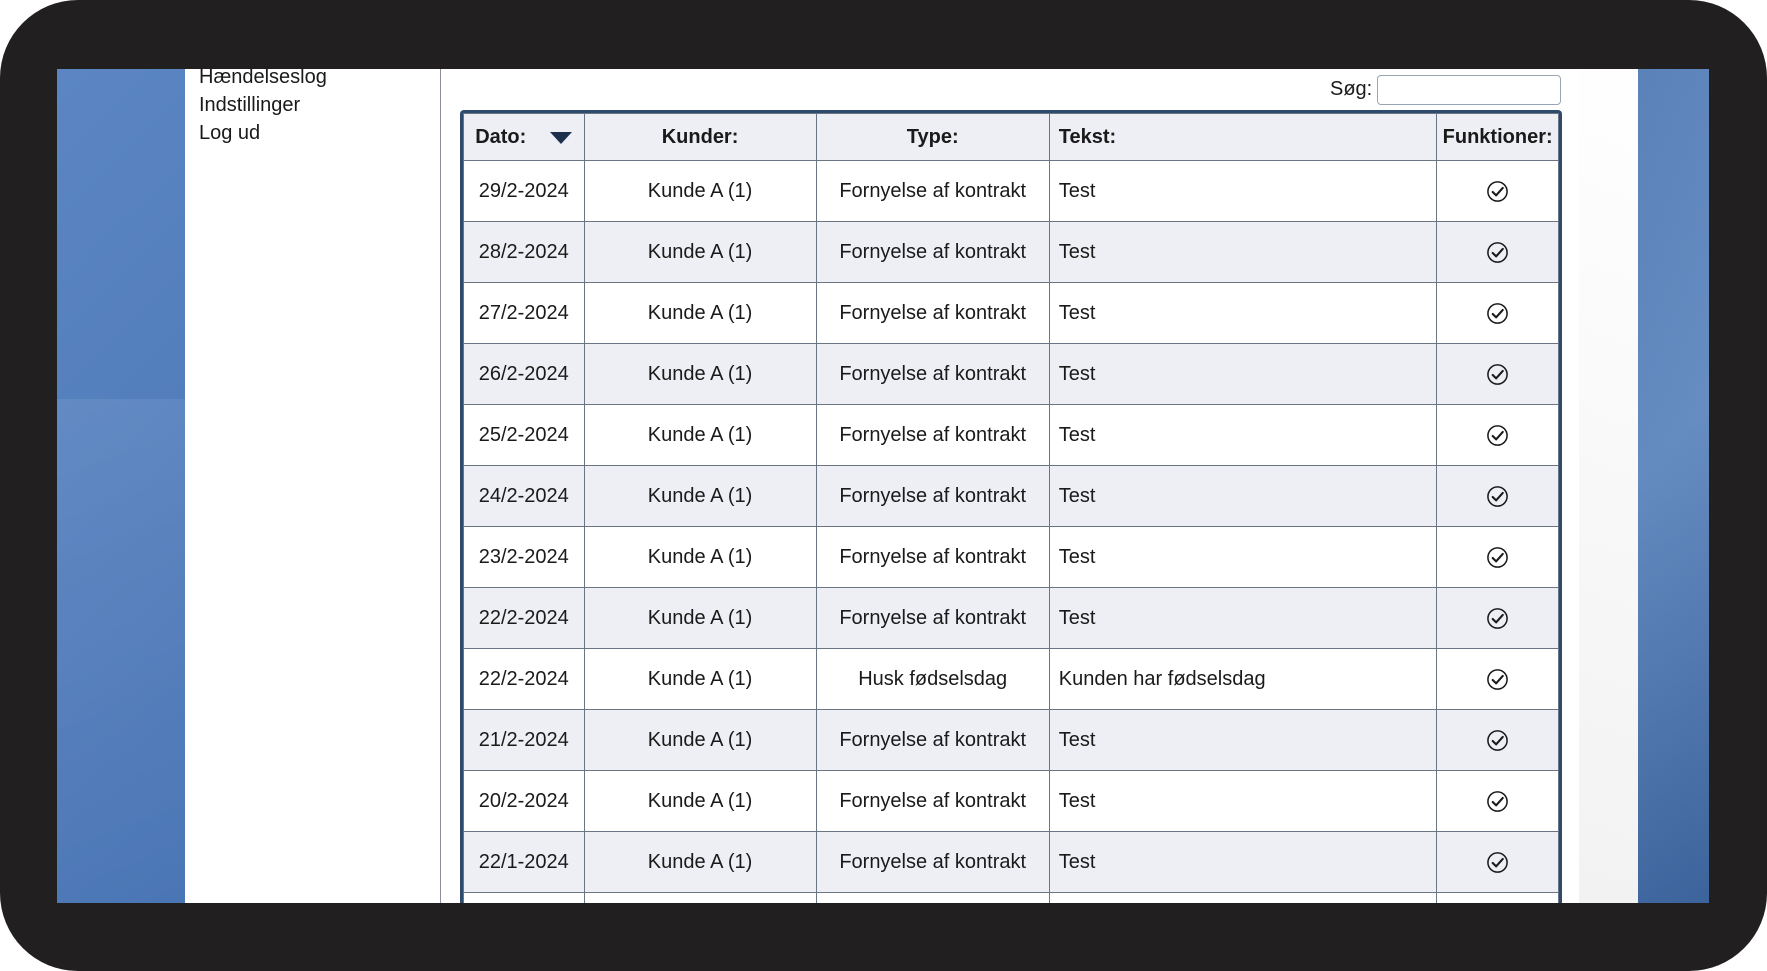  I want to click on sidebar-item-haendelseslog: Hændelseslog, so click(263, 79).